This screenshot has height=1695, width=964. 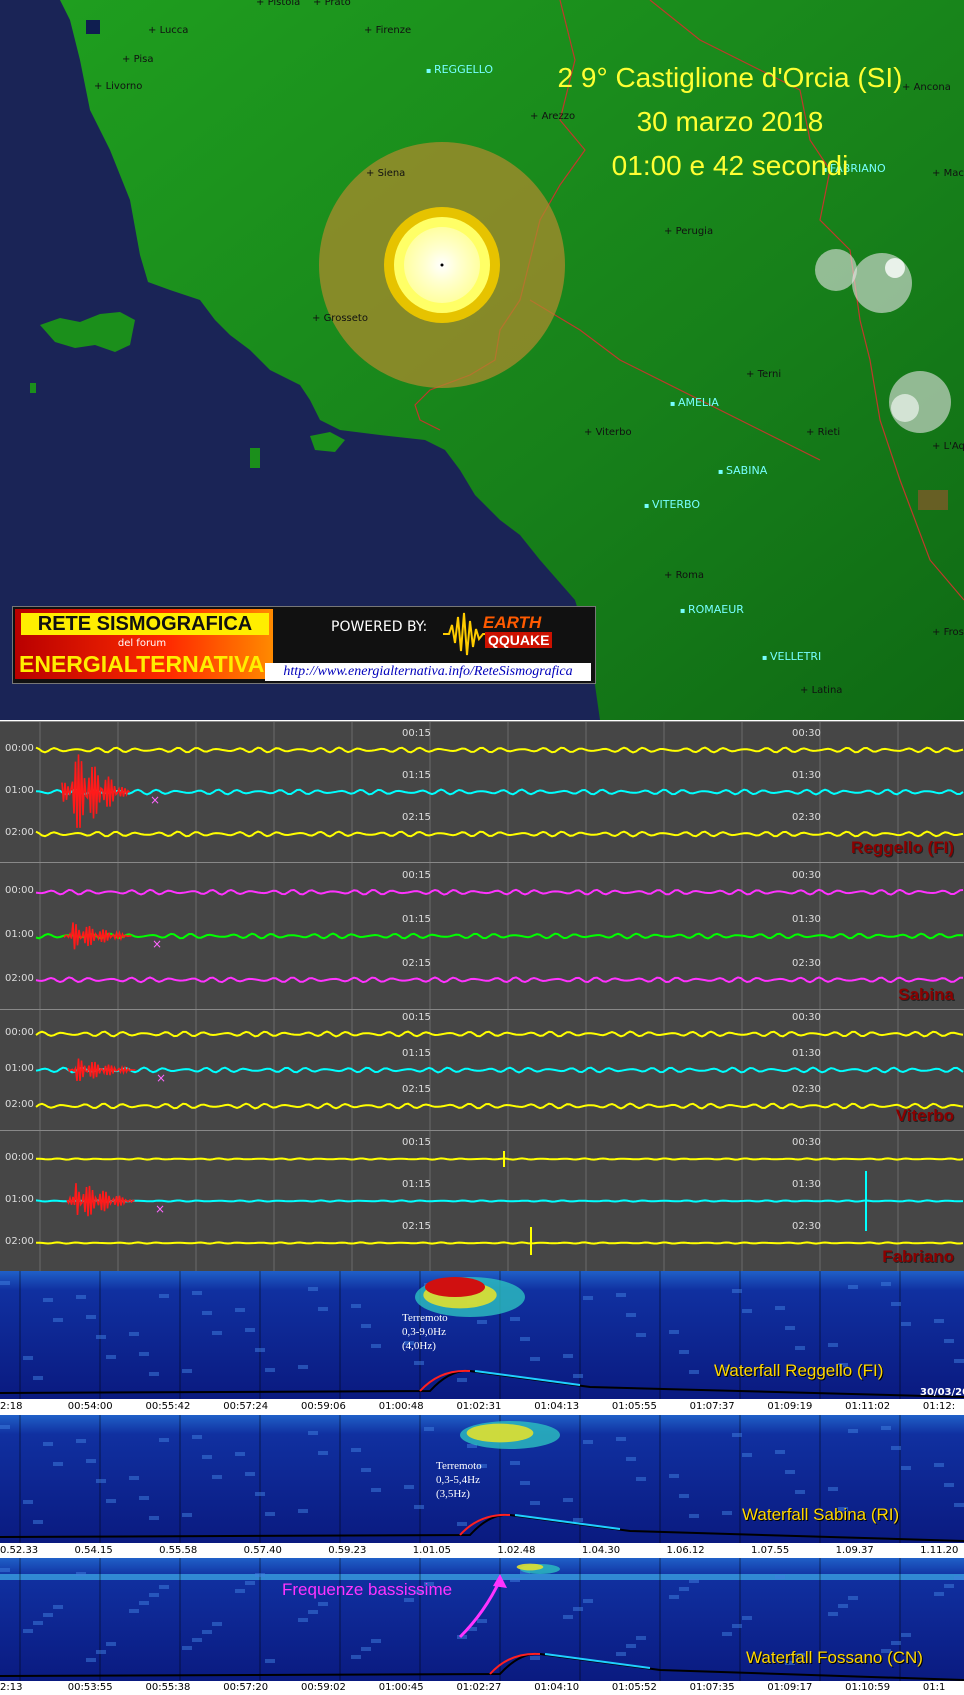 I want to click on brand-earth: EARTH, so click(x=512, y=622).